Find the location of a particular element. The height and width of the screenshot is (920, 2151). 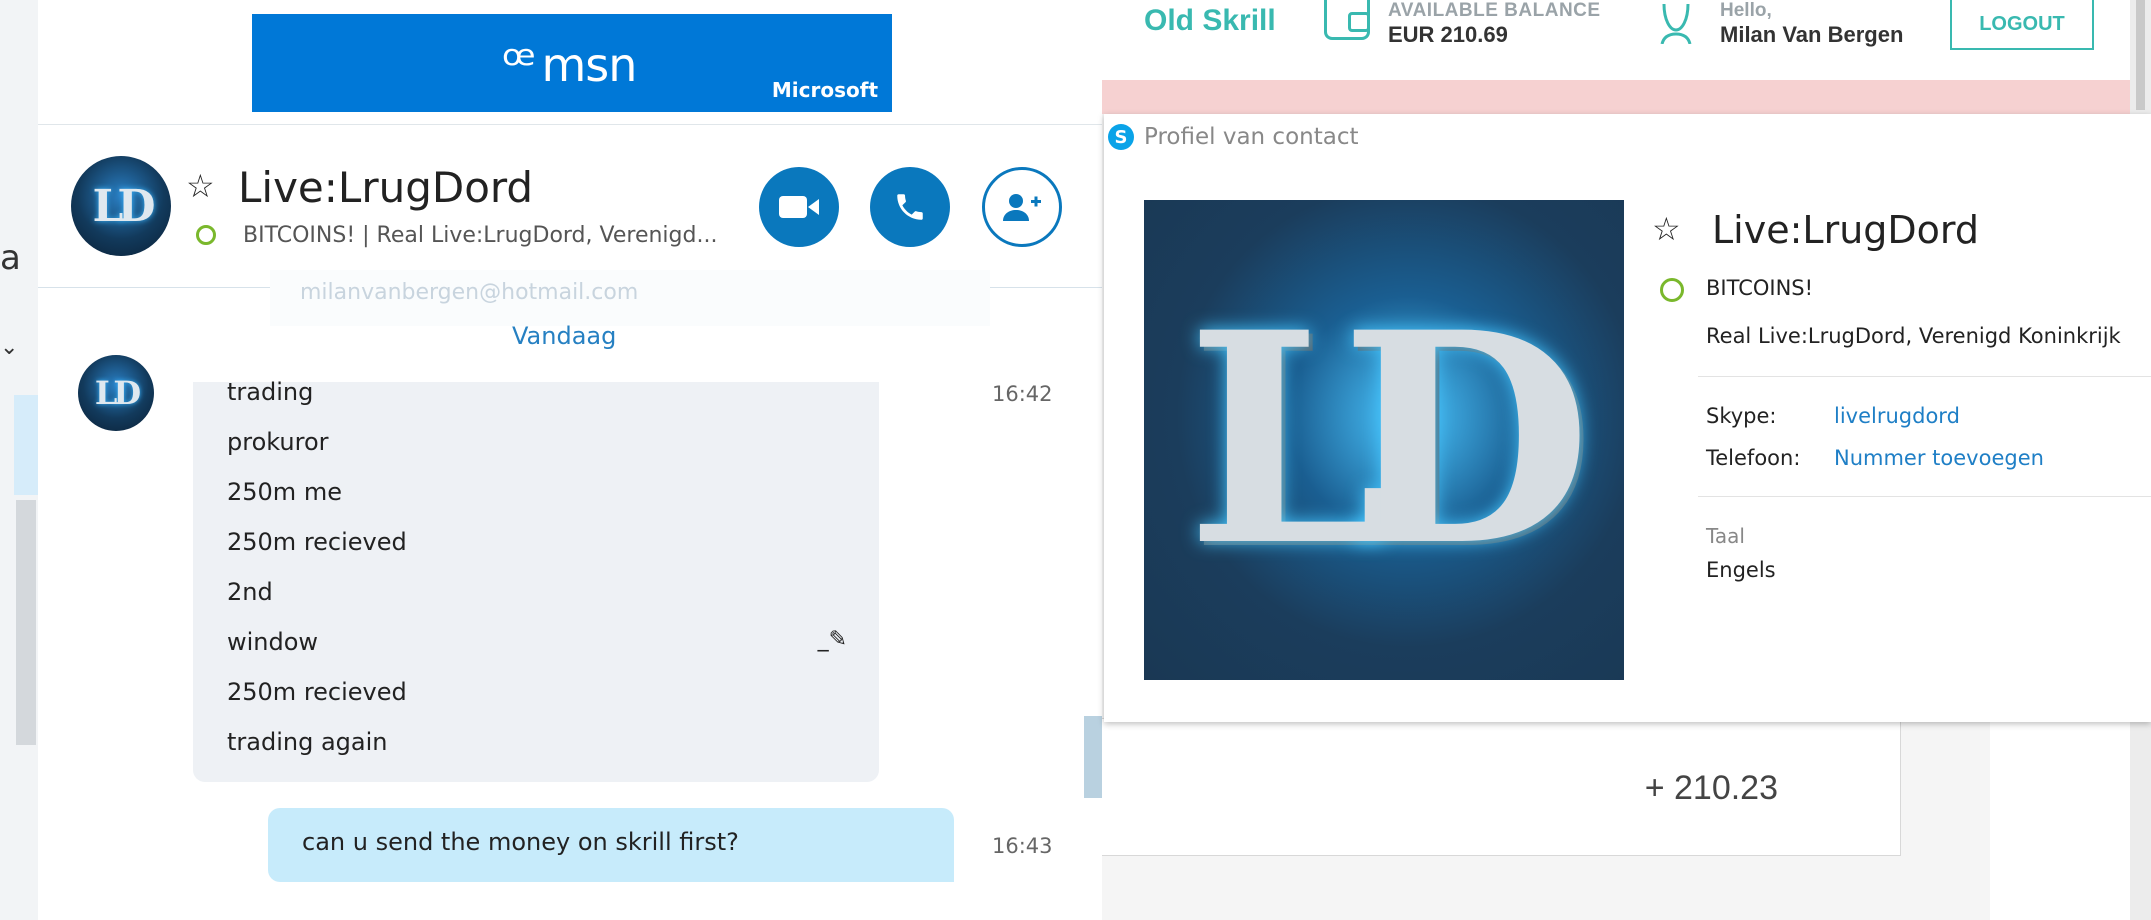

date-separator: Vandaag is located at coordinates (564, 336).